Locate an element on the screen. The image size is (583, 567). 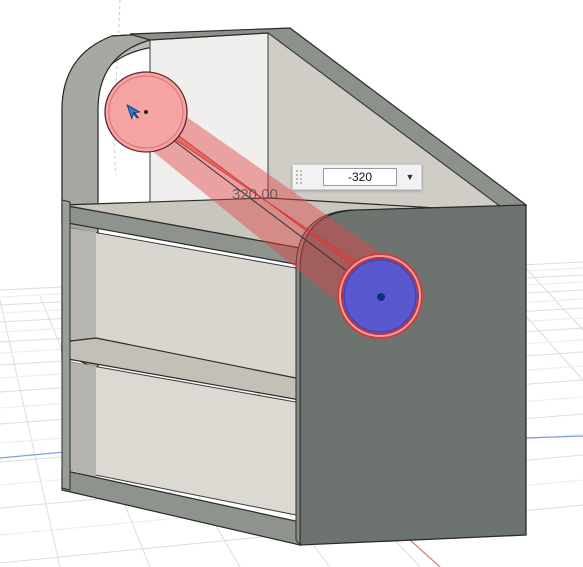
lower-cavity-shade is located at coordinates (83, 420).